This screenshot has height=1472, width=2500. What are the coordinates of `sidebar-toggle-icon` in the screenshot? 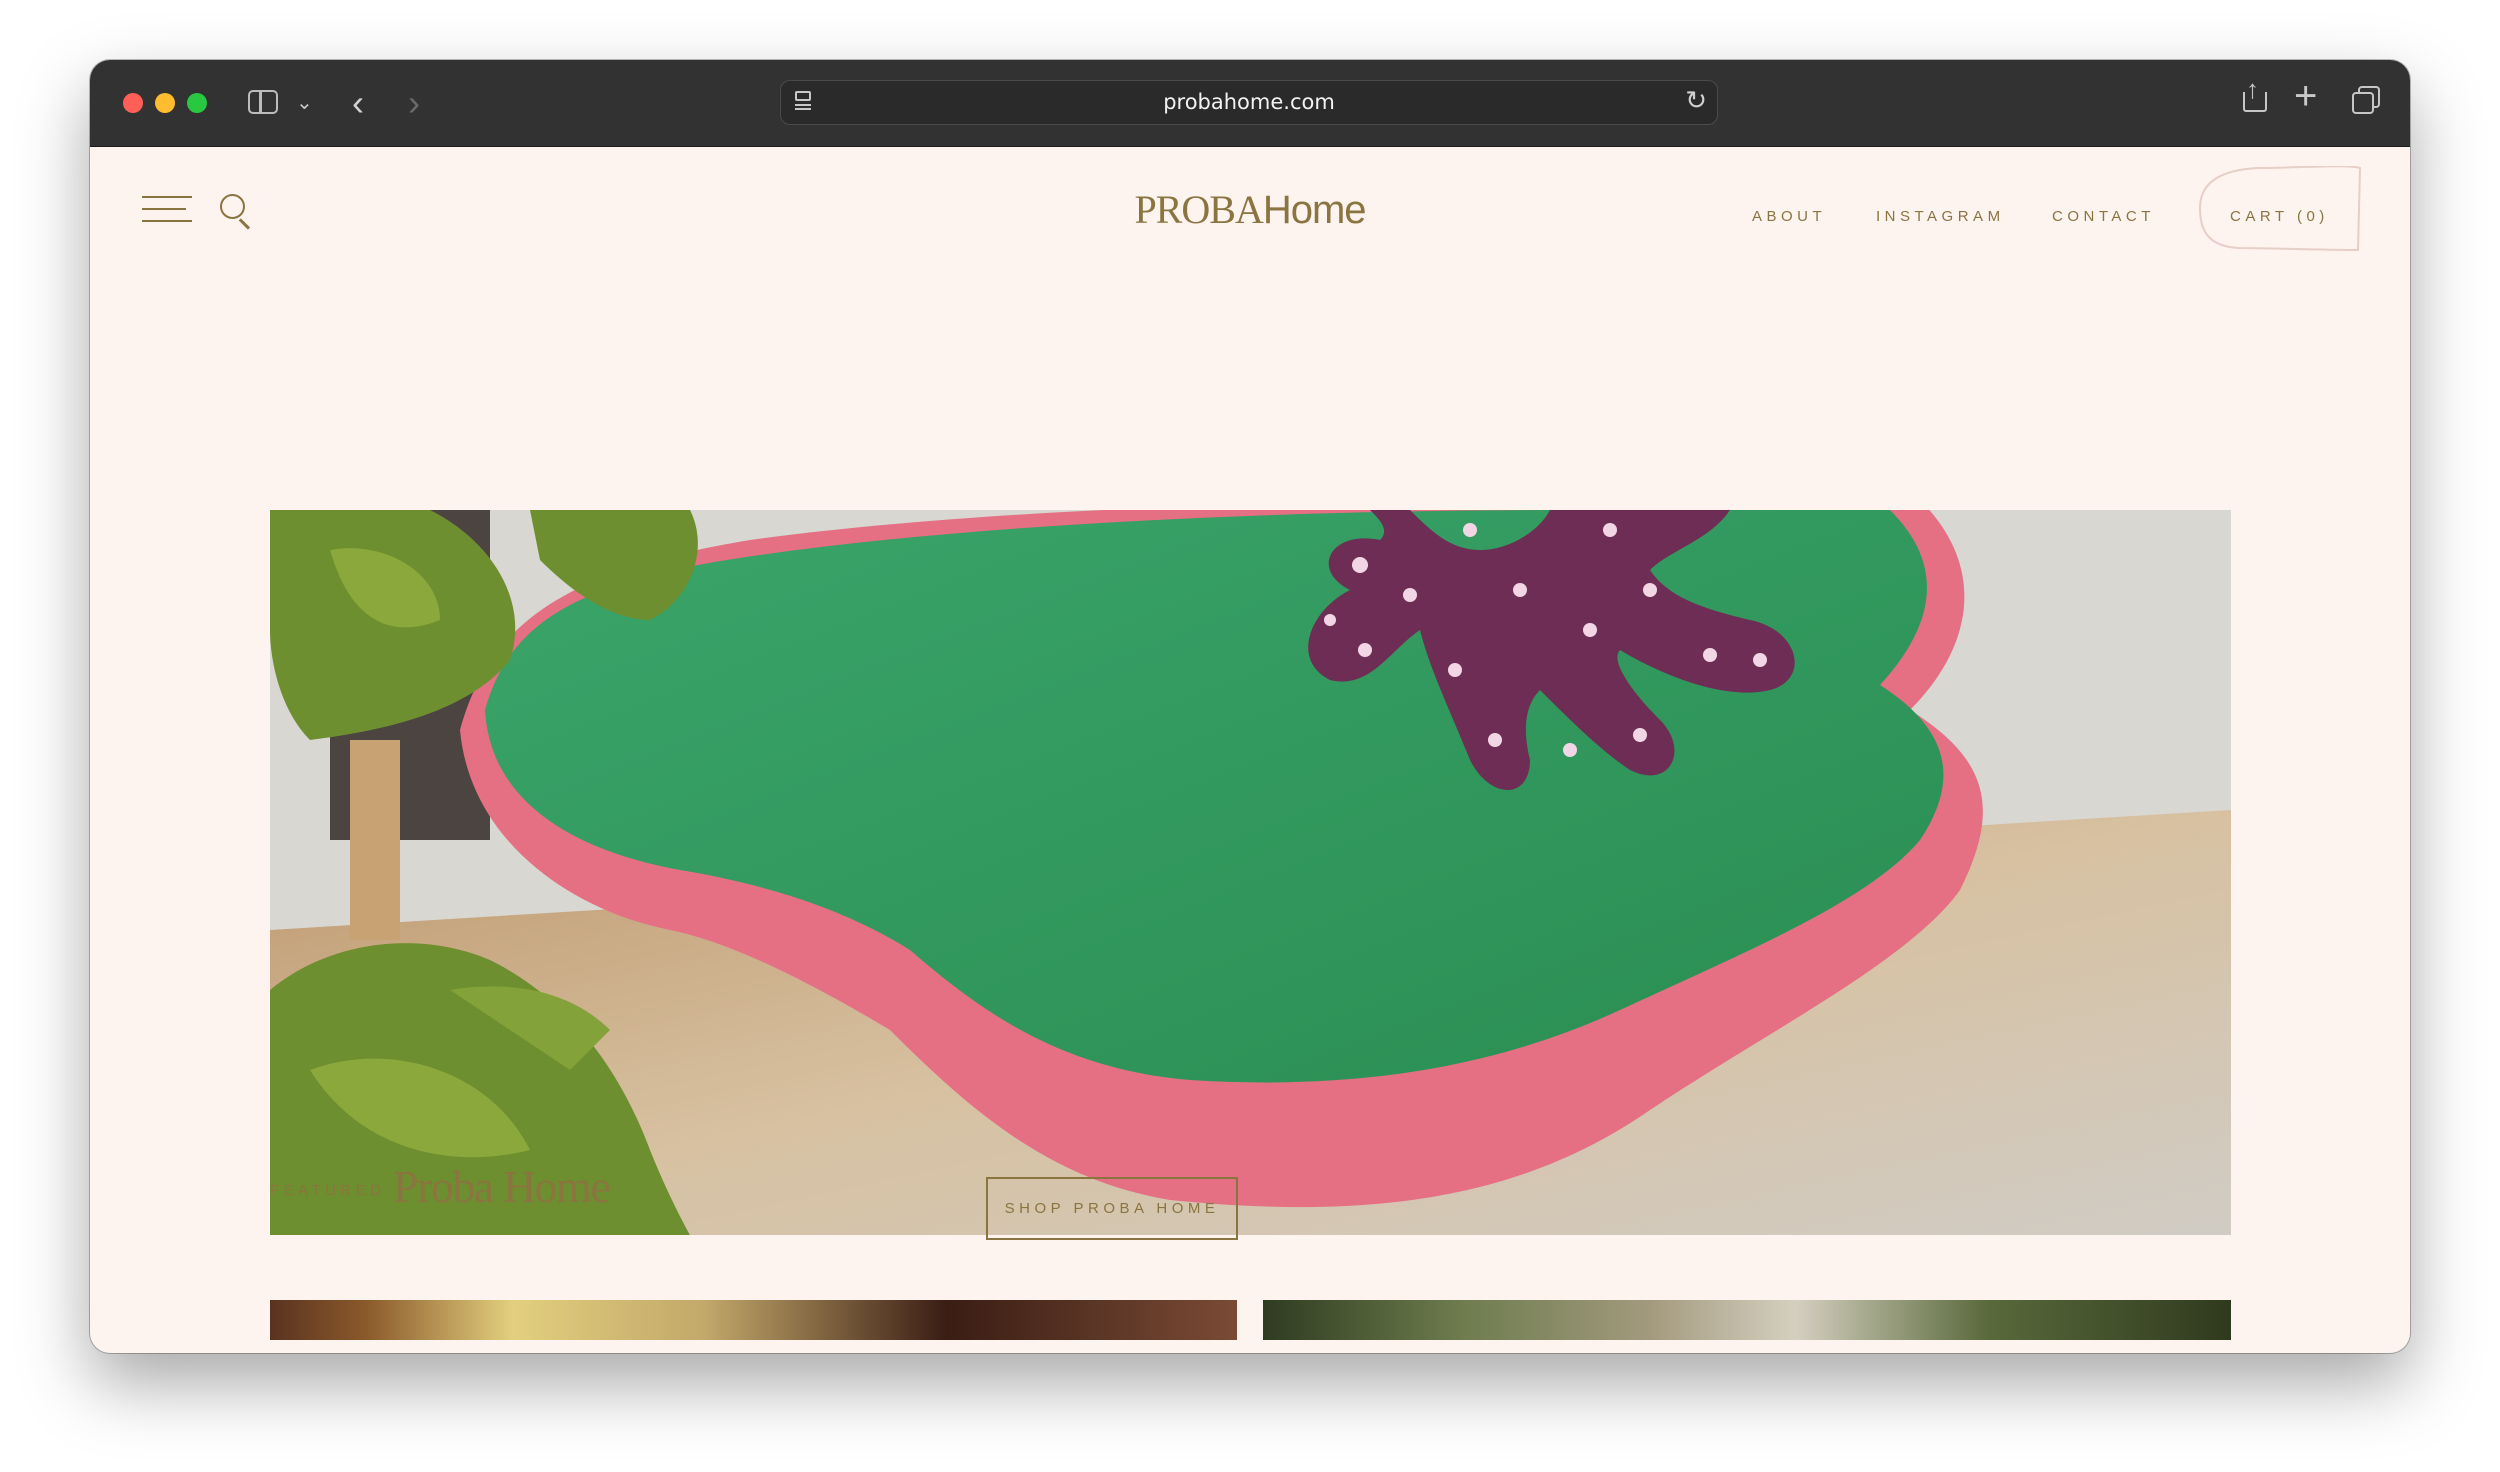 It's located at (263, 102).